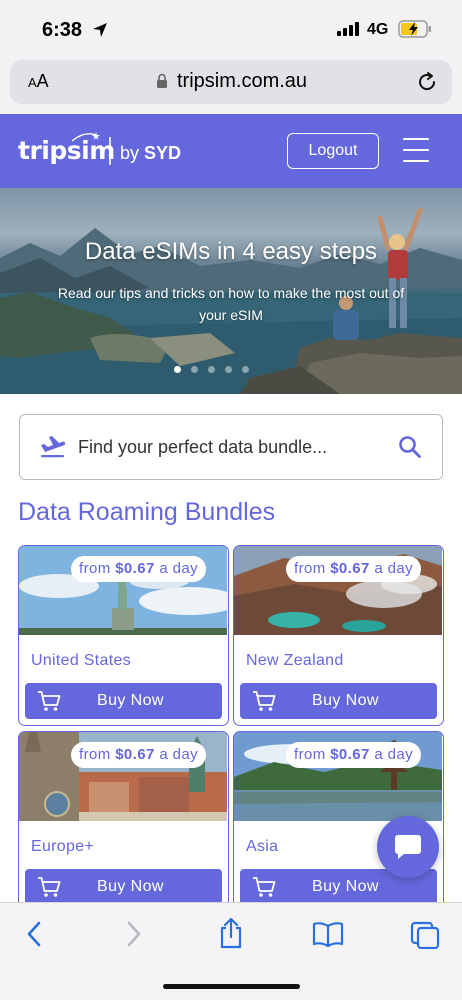  What do you see at coordinates (123, 821) in the screenshot?
I see `bundle-card: from $0.67 a day Europe+ Buy Now` at bounding box center [123, 821].